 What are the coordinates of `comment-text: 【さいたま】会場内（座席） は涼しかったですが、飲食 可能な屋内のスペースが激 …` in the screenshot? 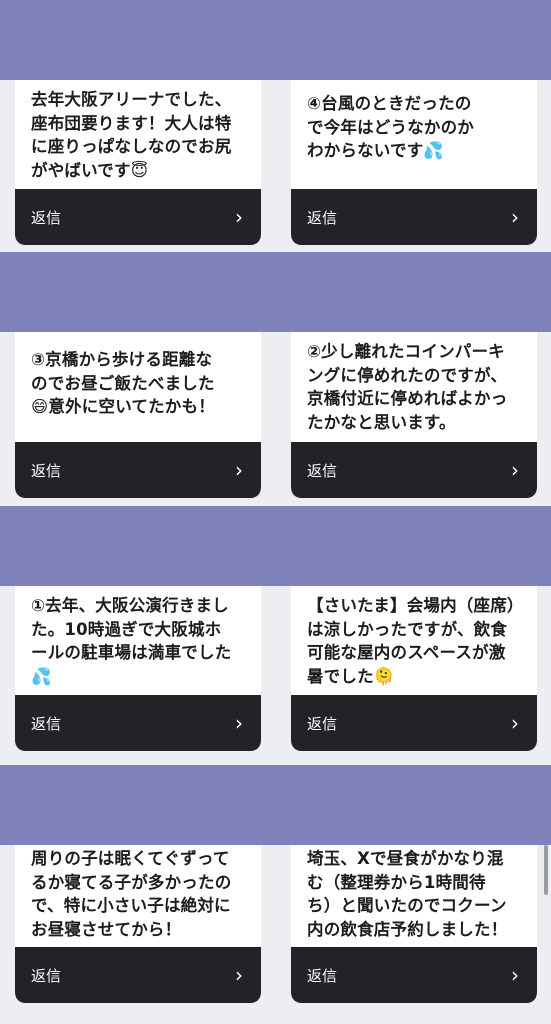 It's located at (415, 641).